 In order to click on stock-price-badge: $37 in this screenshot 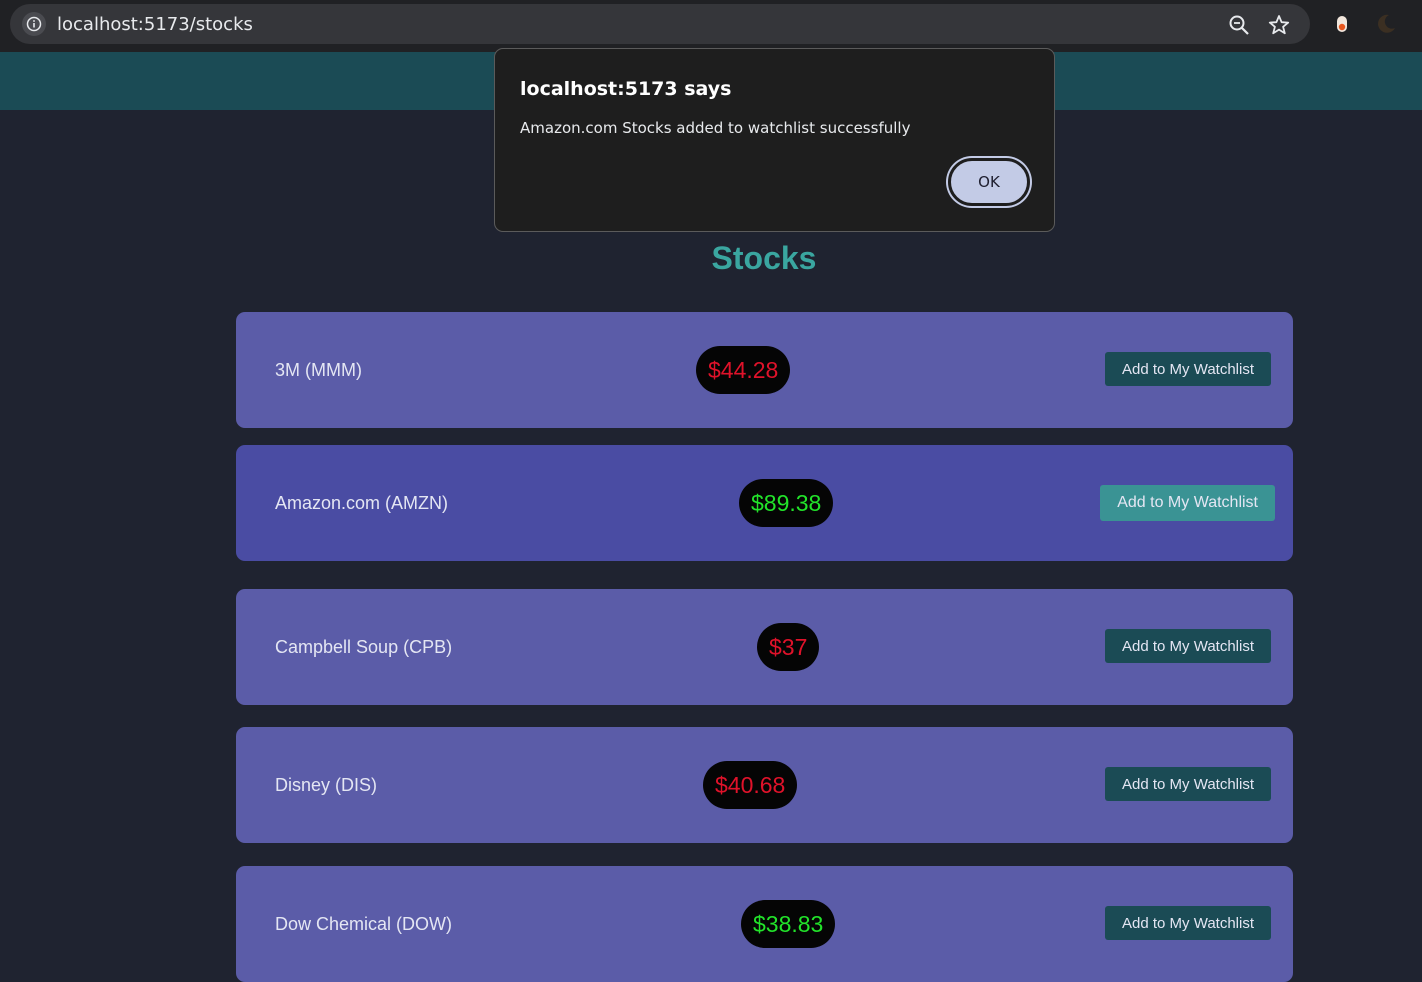, I will do `click(788, 647)`.